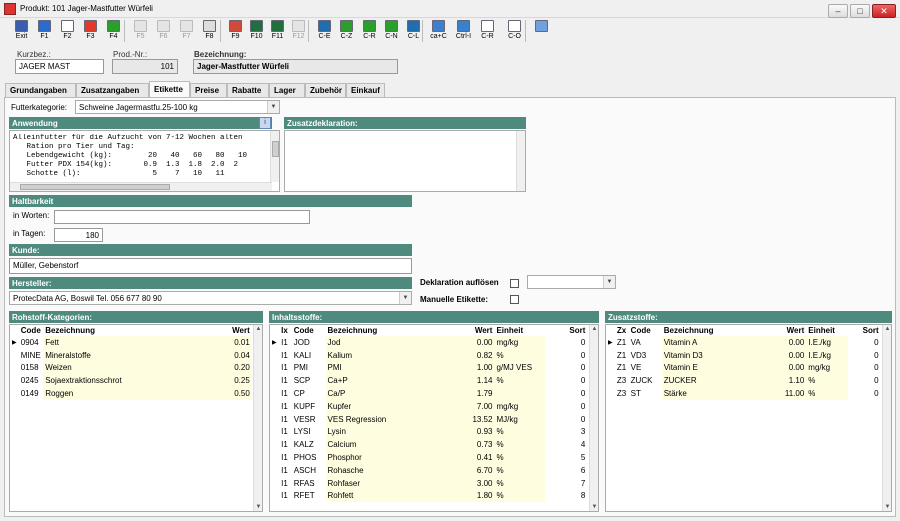  What do you see at coordinates (478, 432) in the screenshot?
I see `table-cell: 0.93` at bounding box center [478, 432].